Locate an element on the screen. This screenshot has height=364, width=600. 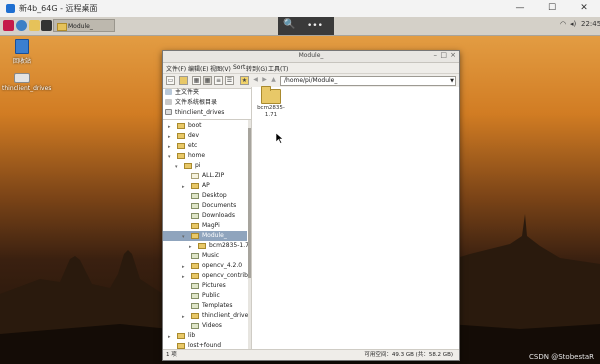
desktop-icon-label: 回收站 is located at coordinates (21, 61).